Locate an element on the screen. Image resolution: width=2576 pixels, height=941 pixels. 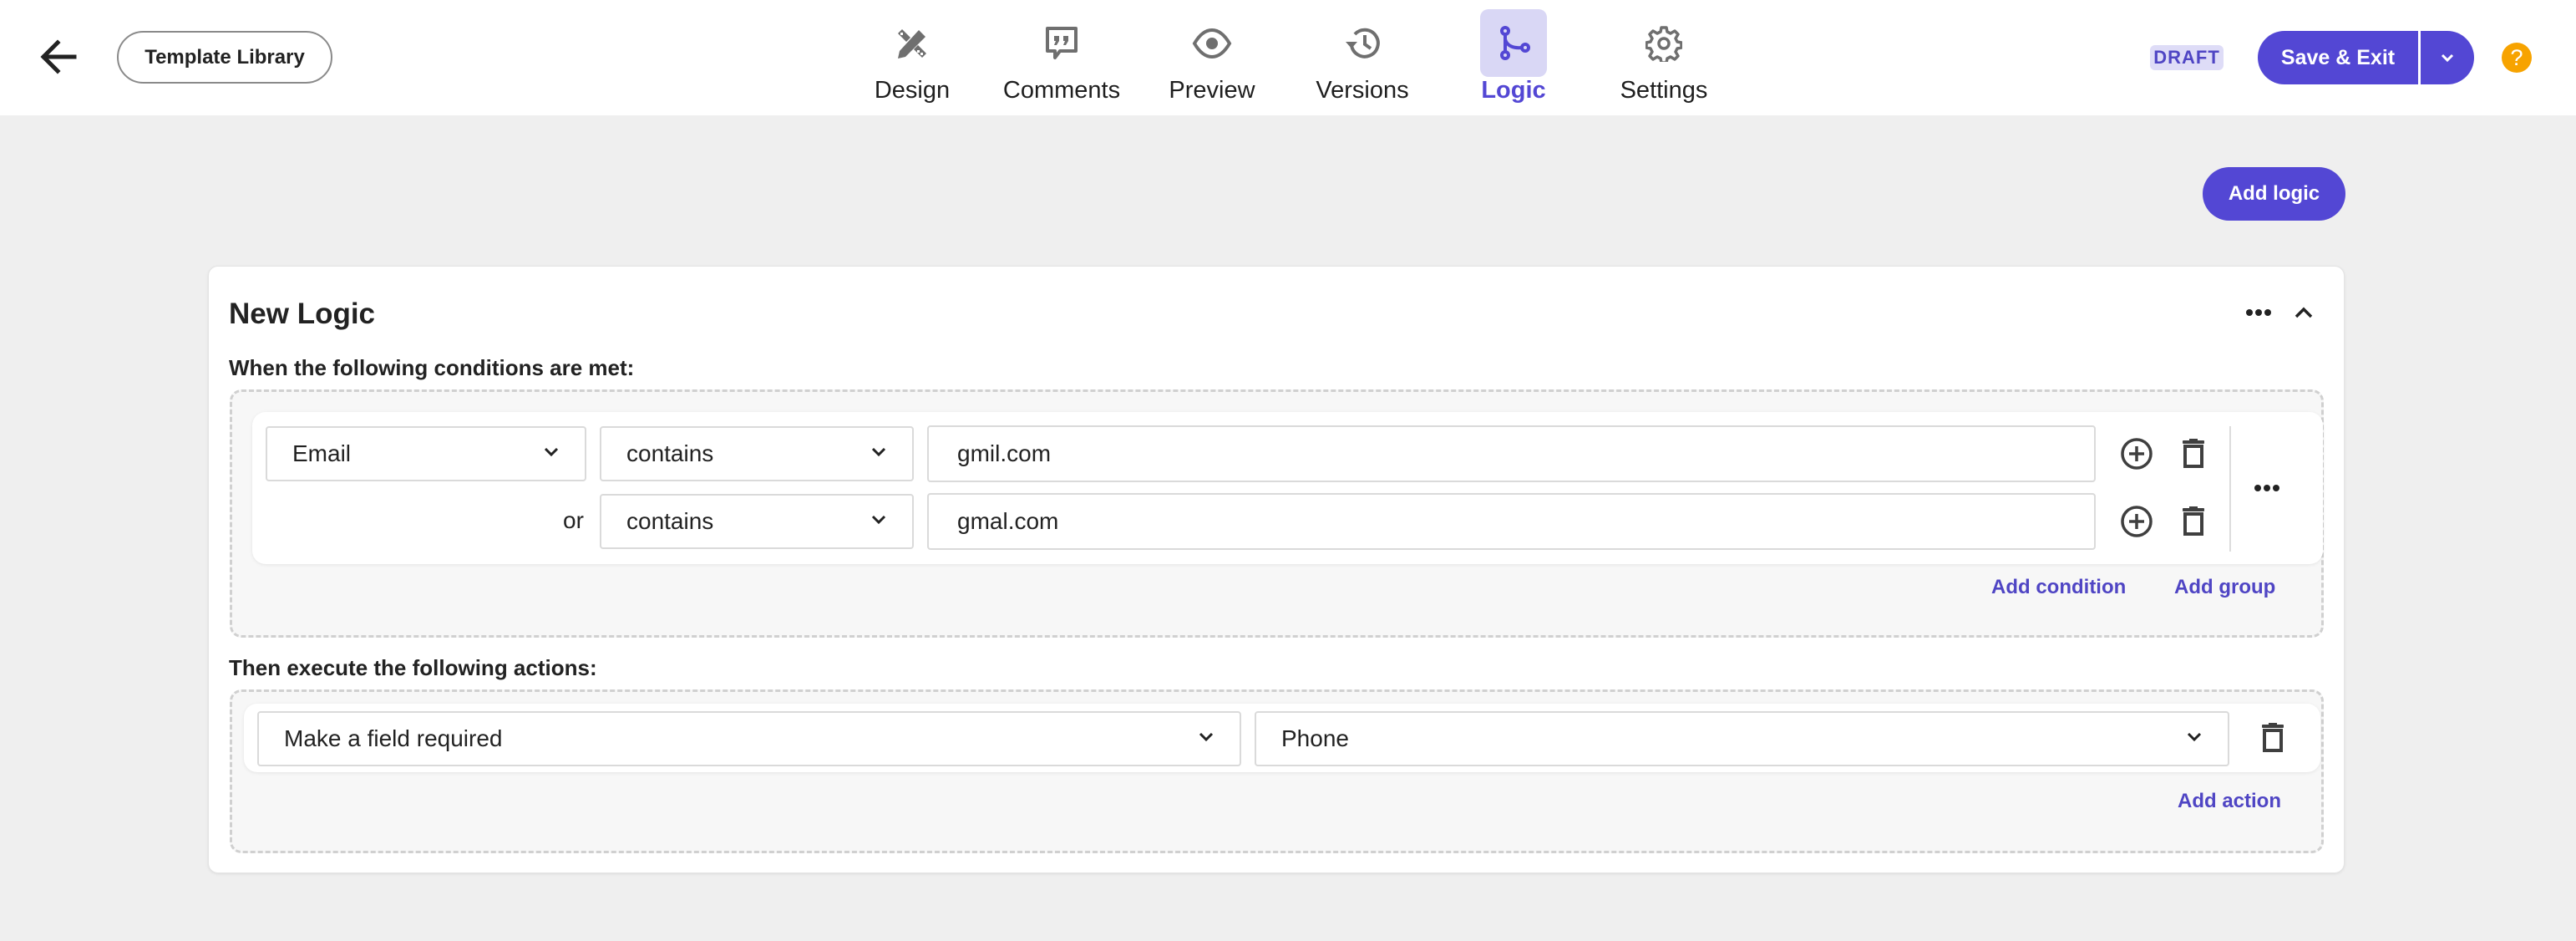
logic-title: New Logic is located at coordinates (302, 314).